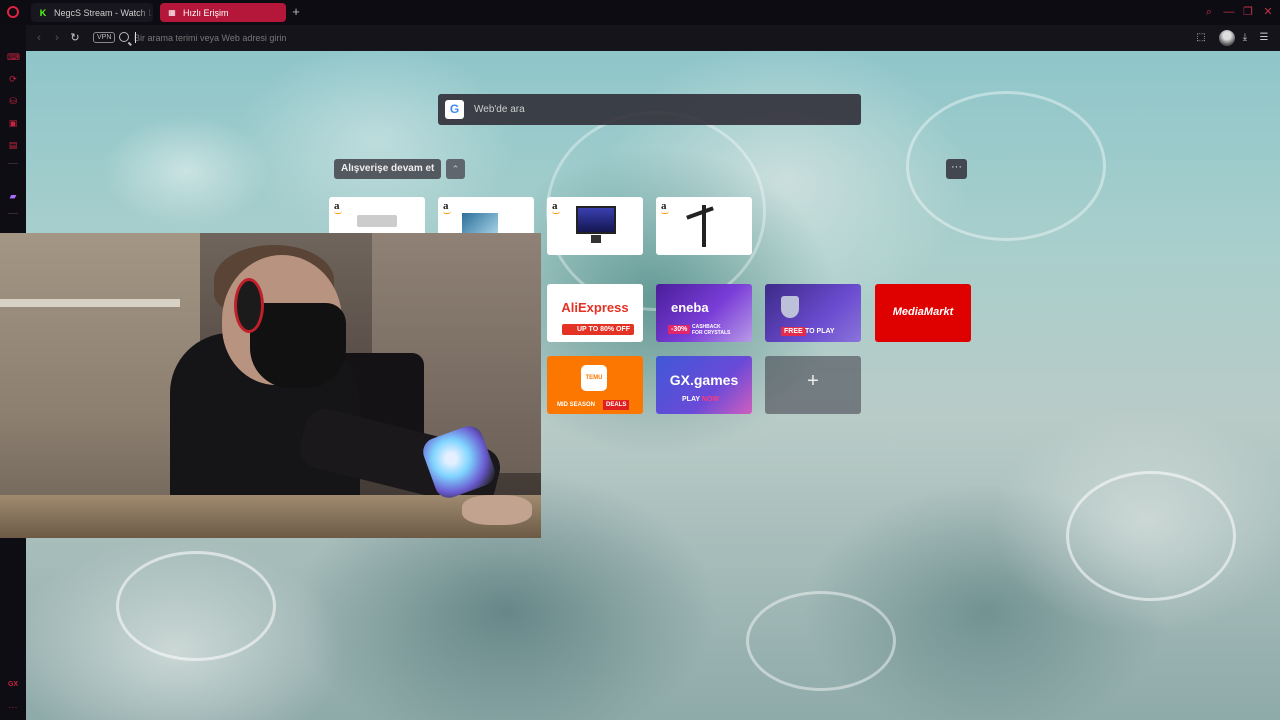 The image size is (1280, 720). I want to click on arm-segment, so click(700, 213).